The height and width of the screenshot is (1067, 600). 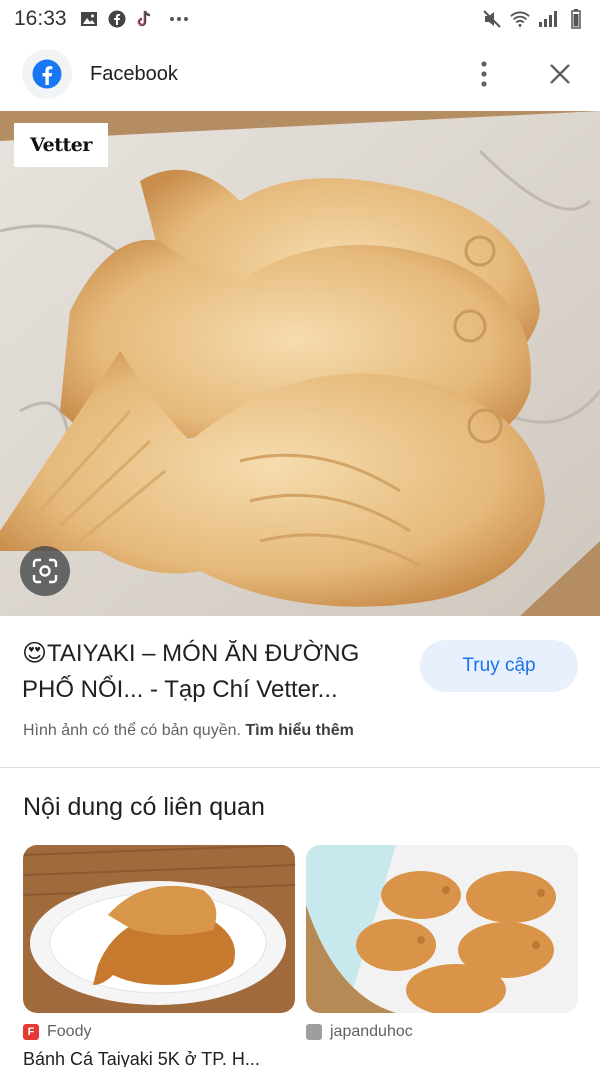 What do you see at coordinates (45, 571) in the screenshot?
I see `lens-icon` at bounding box center [45, 571].